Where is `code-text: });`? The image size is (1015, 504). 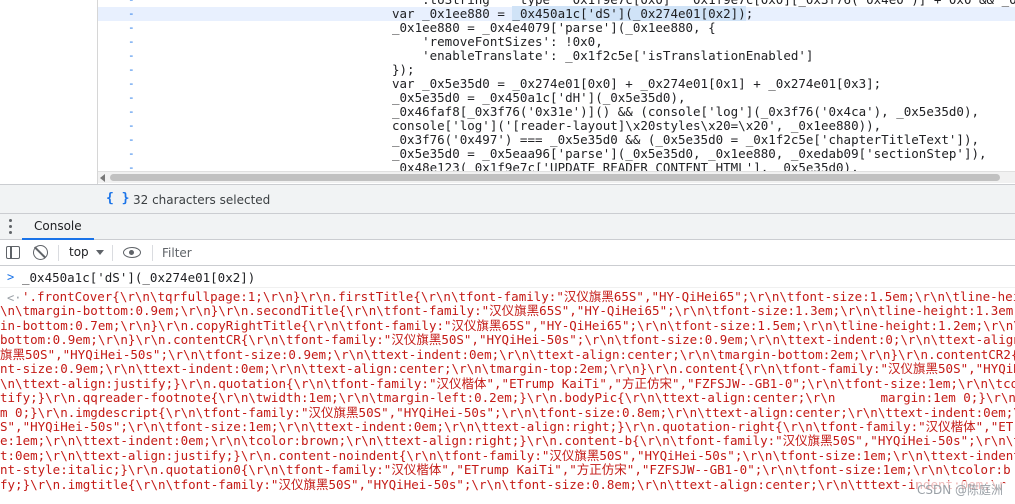 code-text: }); is located at coordinates (403, 69).